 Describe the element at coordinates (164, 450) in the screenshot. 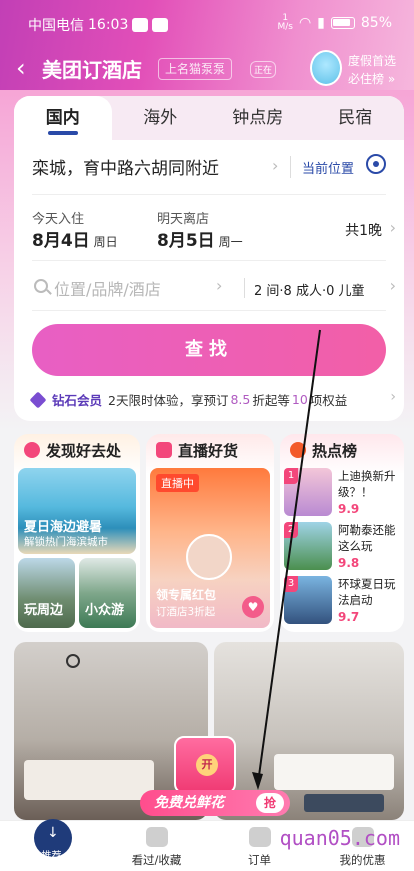

I see `play-icon` at that location.